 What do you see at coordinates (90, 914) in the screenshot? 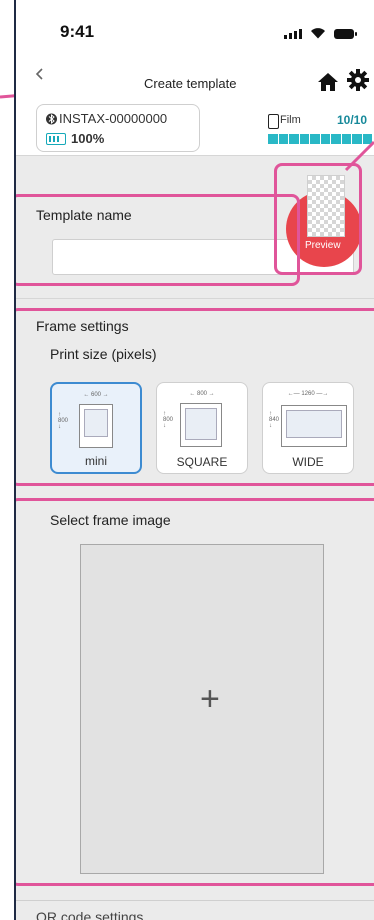
I see `qr-settings-label: QR code settings` at bounding box center [90, 914].